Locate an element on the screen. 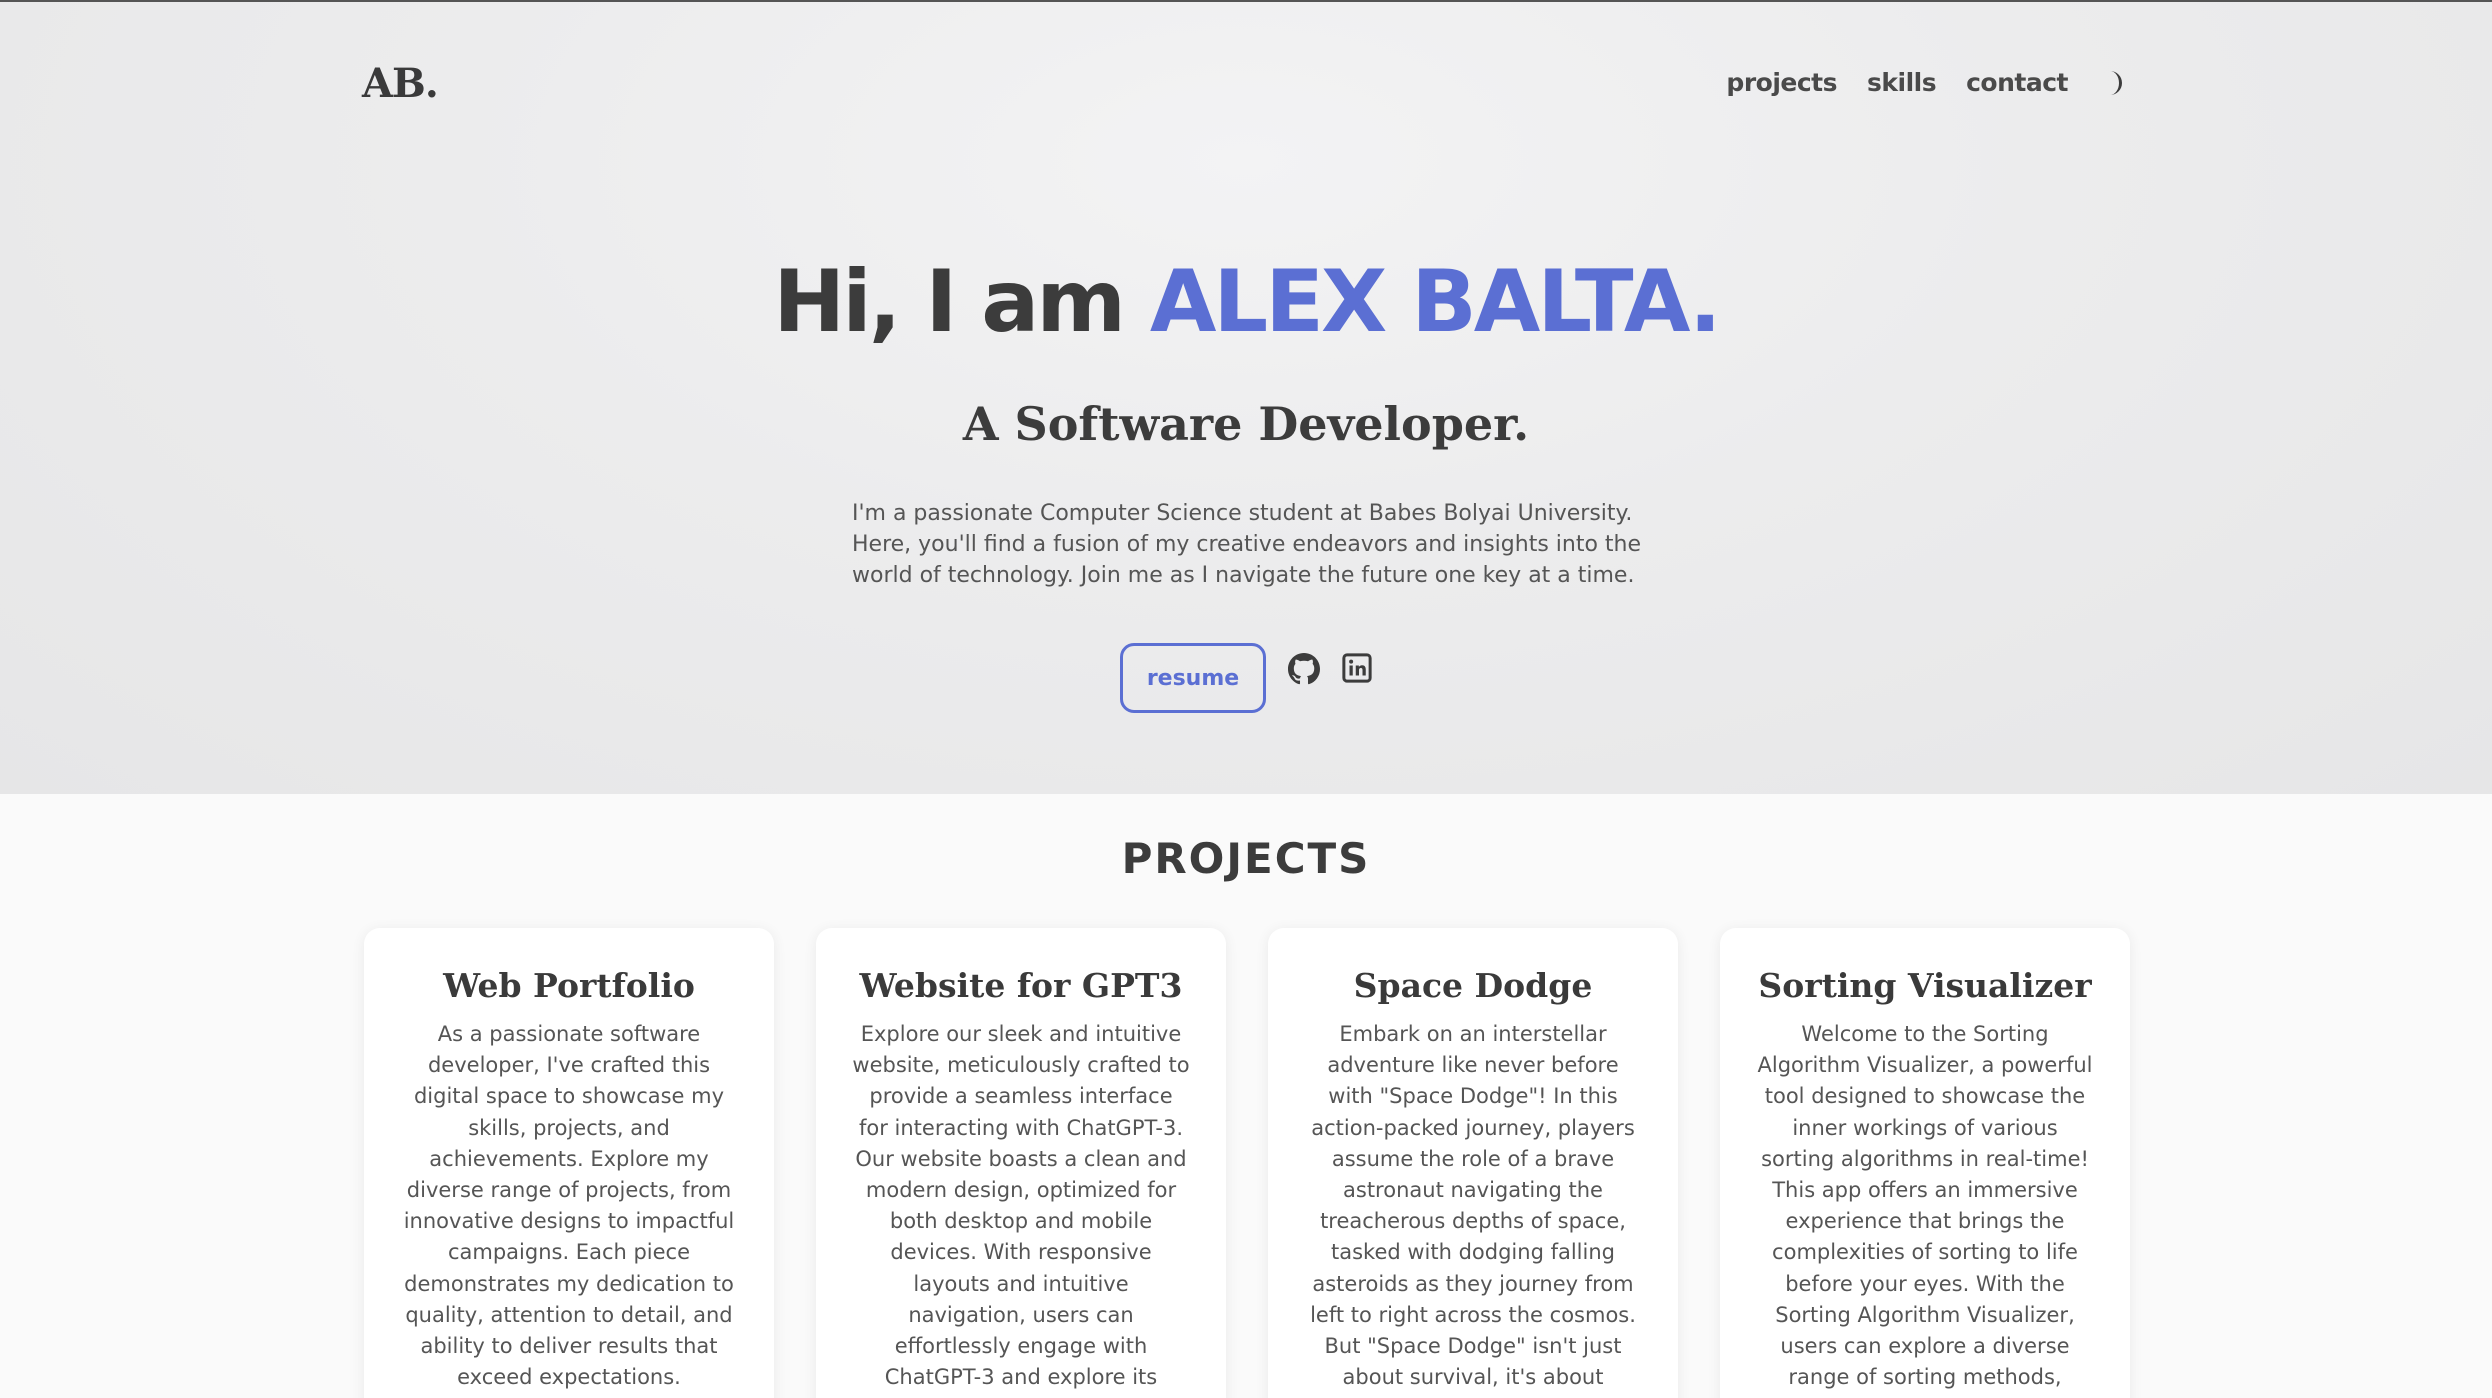  project-title: Web Portfolio is located at coordinates (569, 985).